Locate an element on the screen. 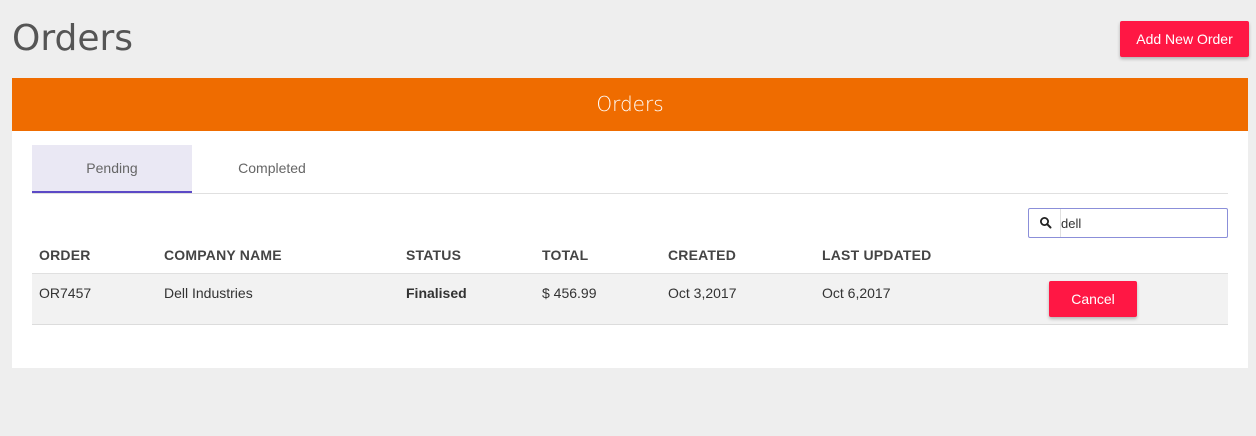  cell-status: Finalised is located at coordinates (436, 293).